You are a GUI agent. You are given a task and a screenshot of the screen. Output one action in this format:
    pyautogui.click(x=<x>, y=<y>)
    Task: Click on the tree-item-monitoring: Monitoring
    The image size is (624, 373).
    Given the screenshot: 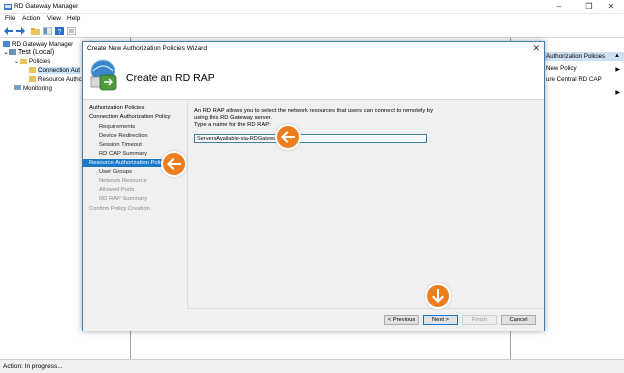 What is the action you would take?
    pyautogui.click(x=33, y=88)
    